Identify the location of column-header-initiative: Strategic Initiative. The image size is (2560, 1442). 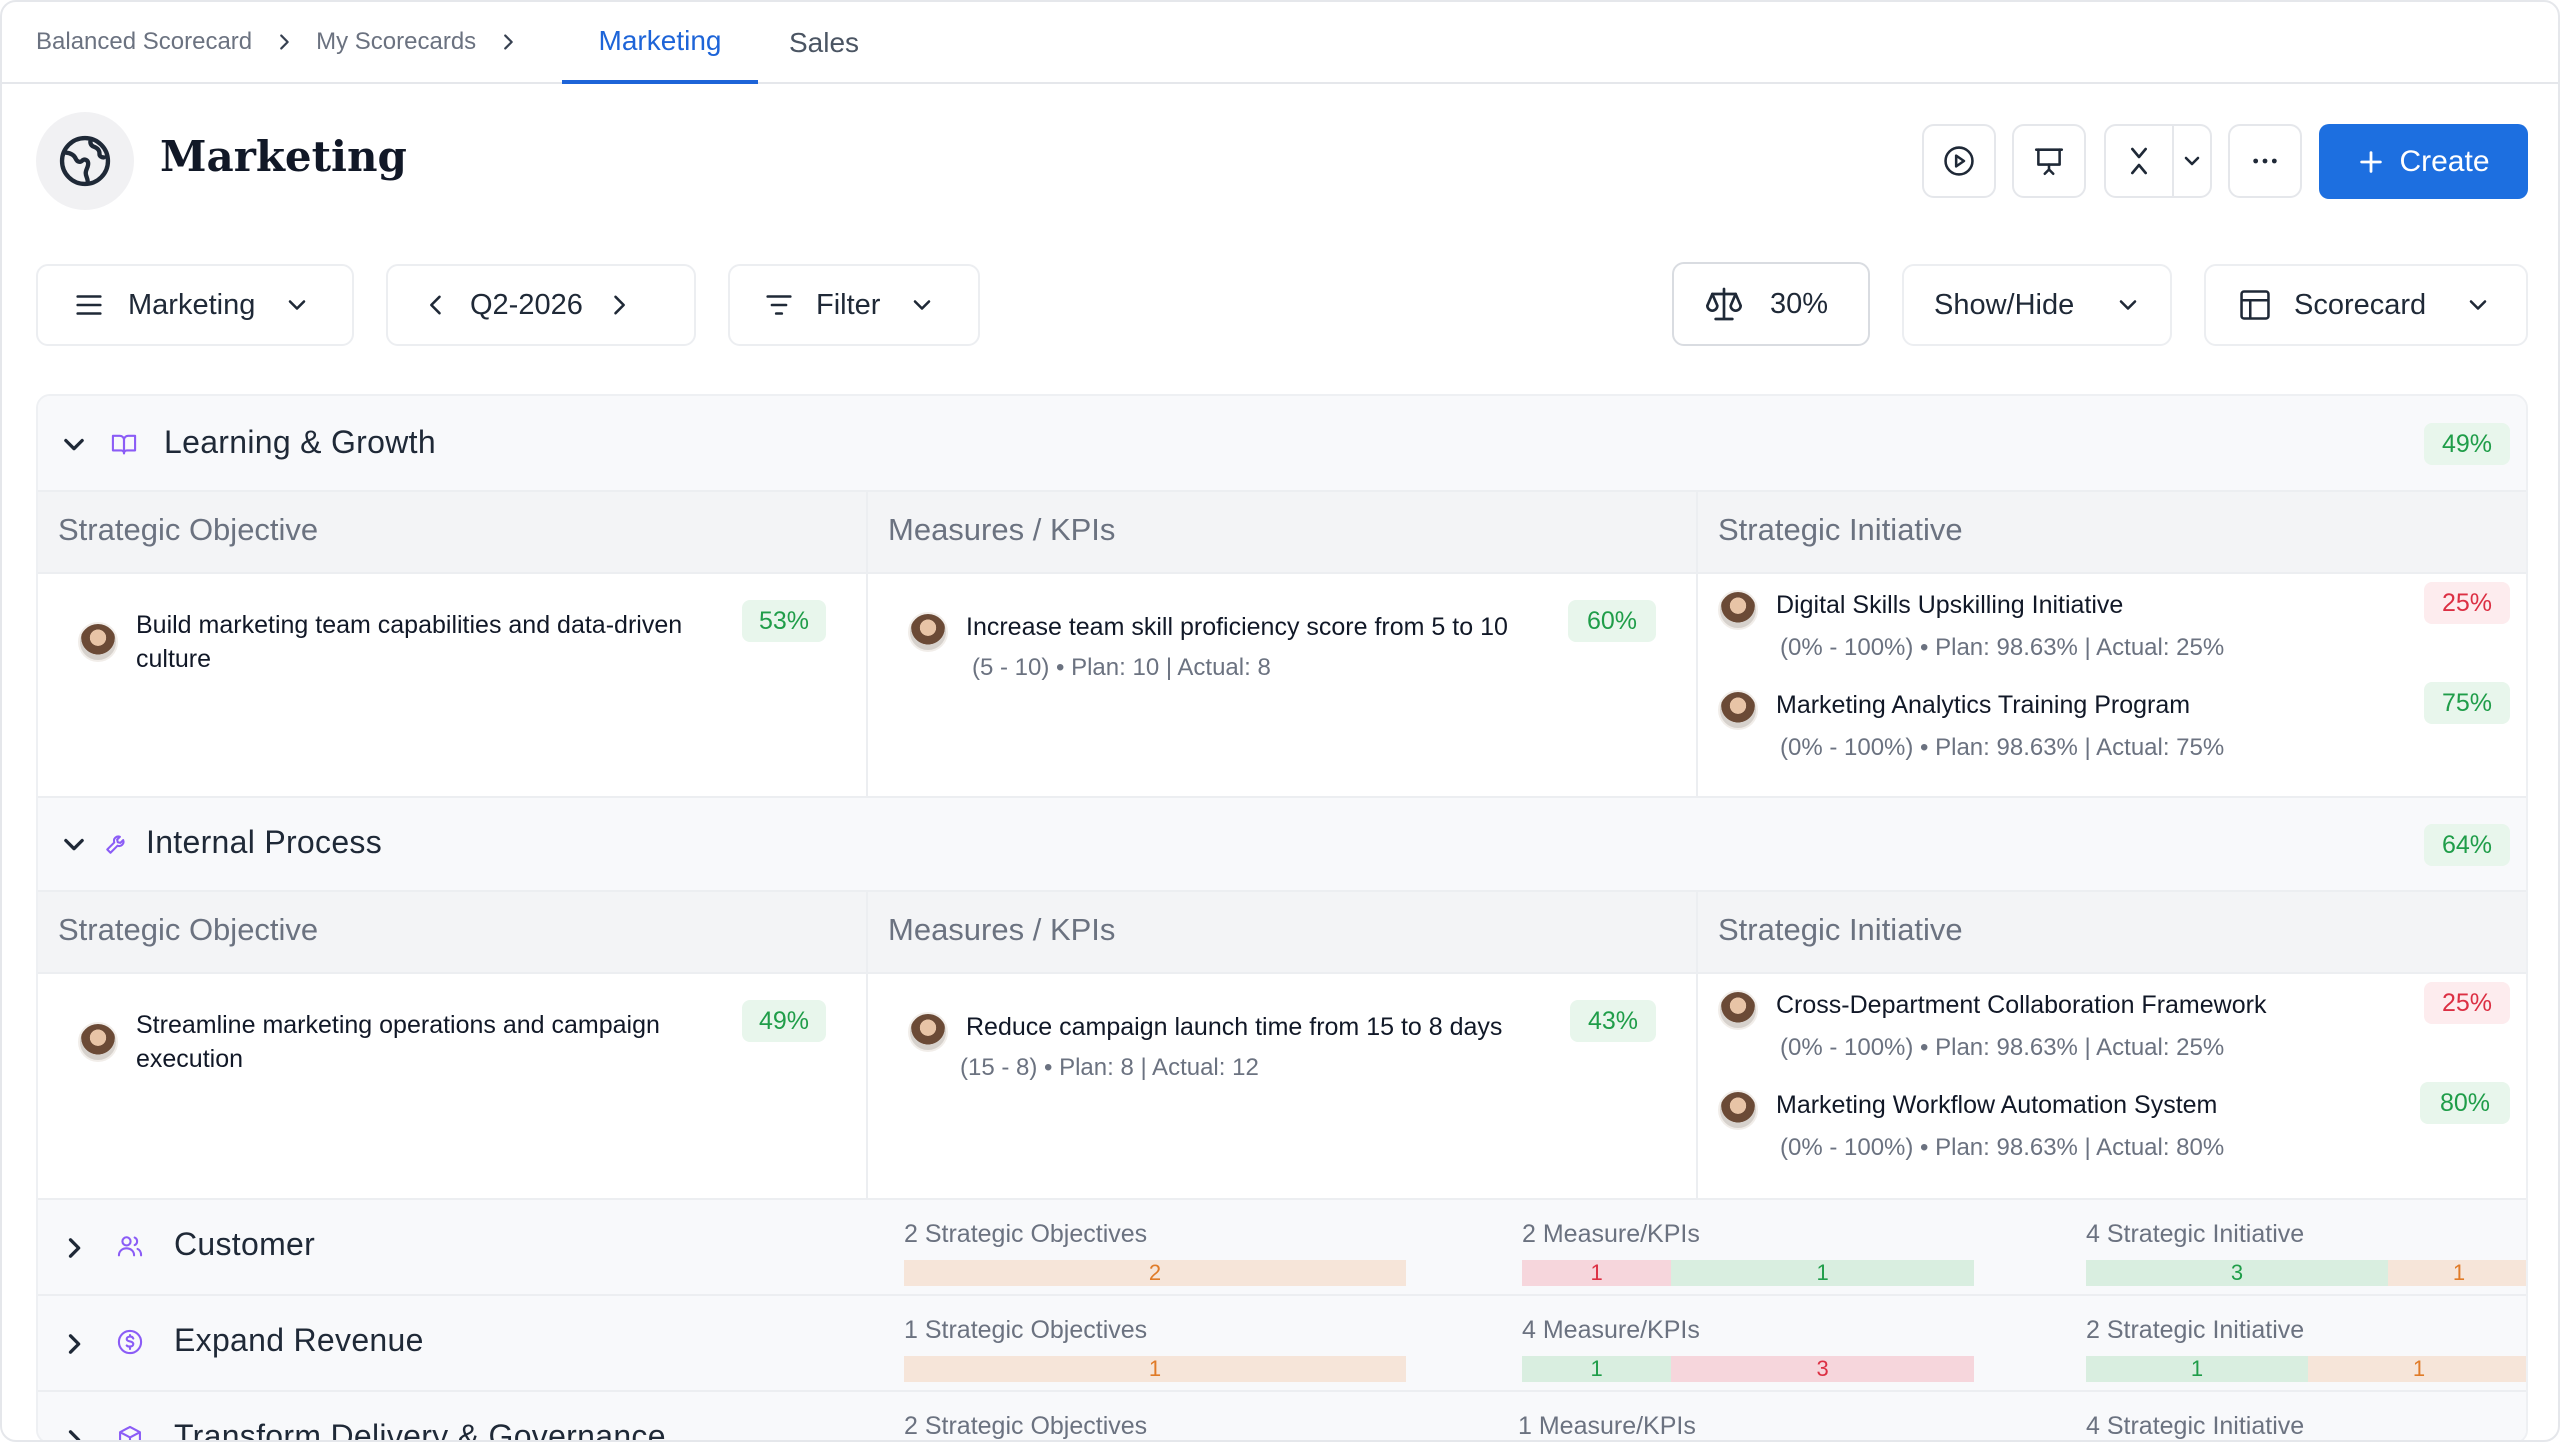
(1840, 529).